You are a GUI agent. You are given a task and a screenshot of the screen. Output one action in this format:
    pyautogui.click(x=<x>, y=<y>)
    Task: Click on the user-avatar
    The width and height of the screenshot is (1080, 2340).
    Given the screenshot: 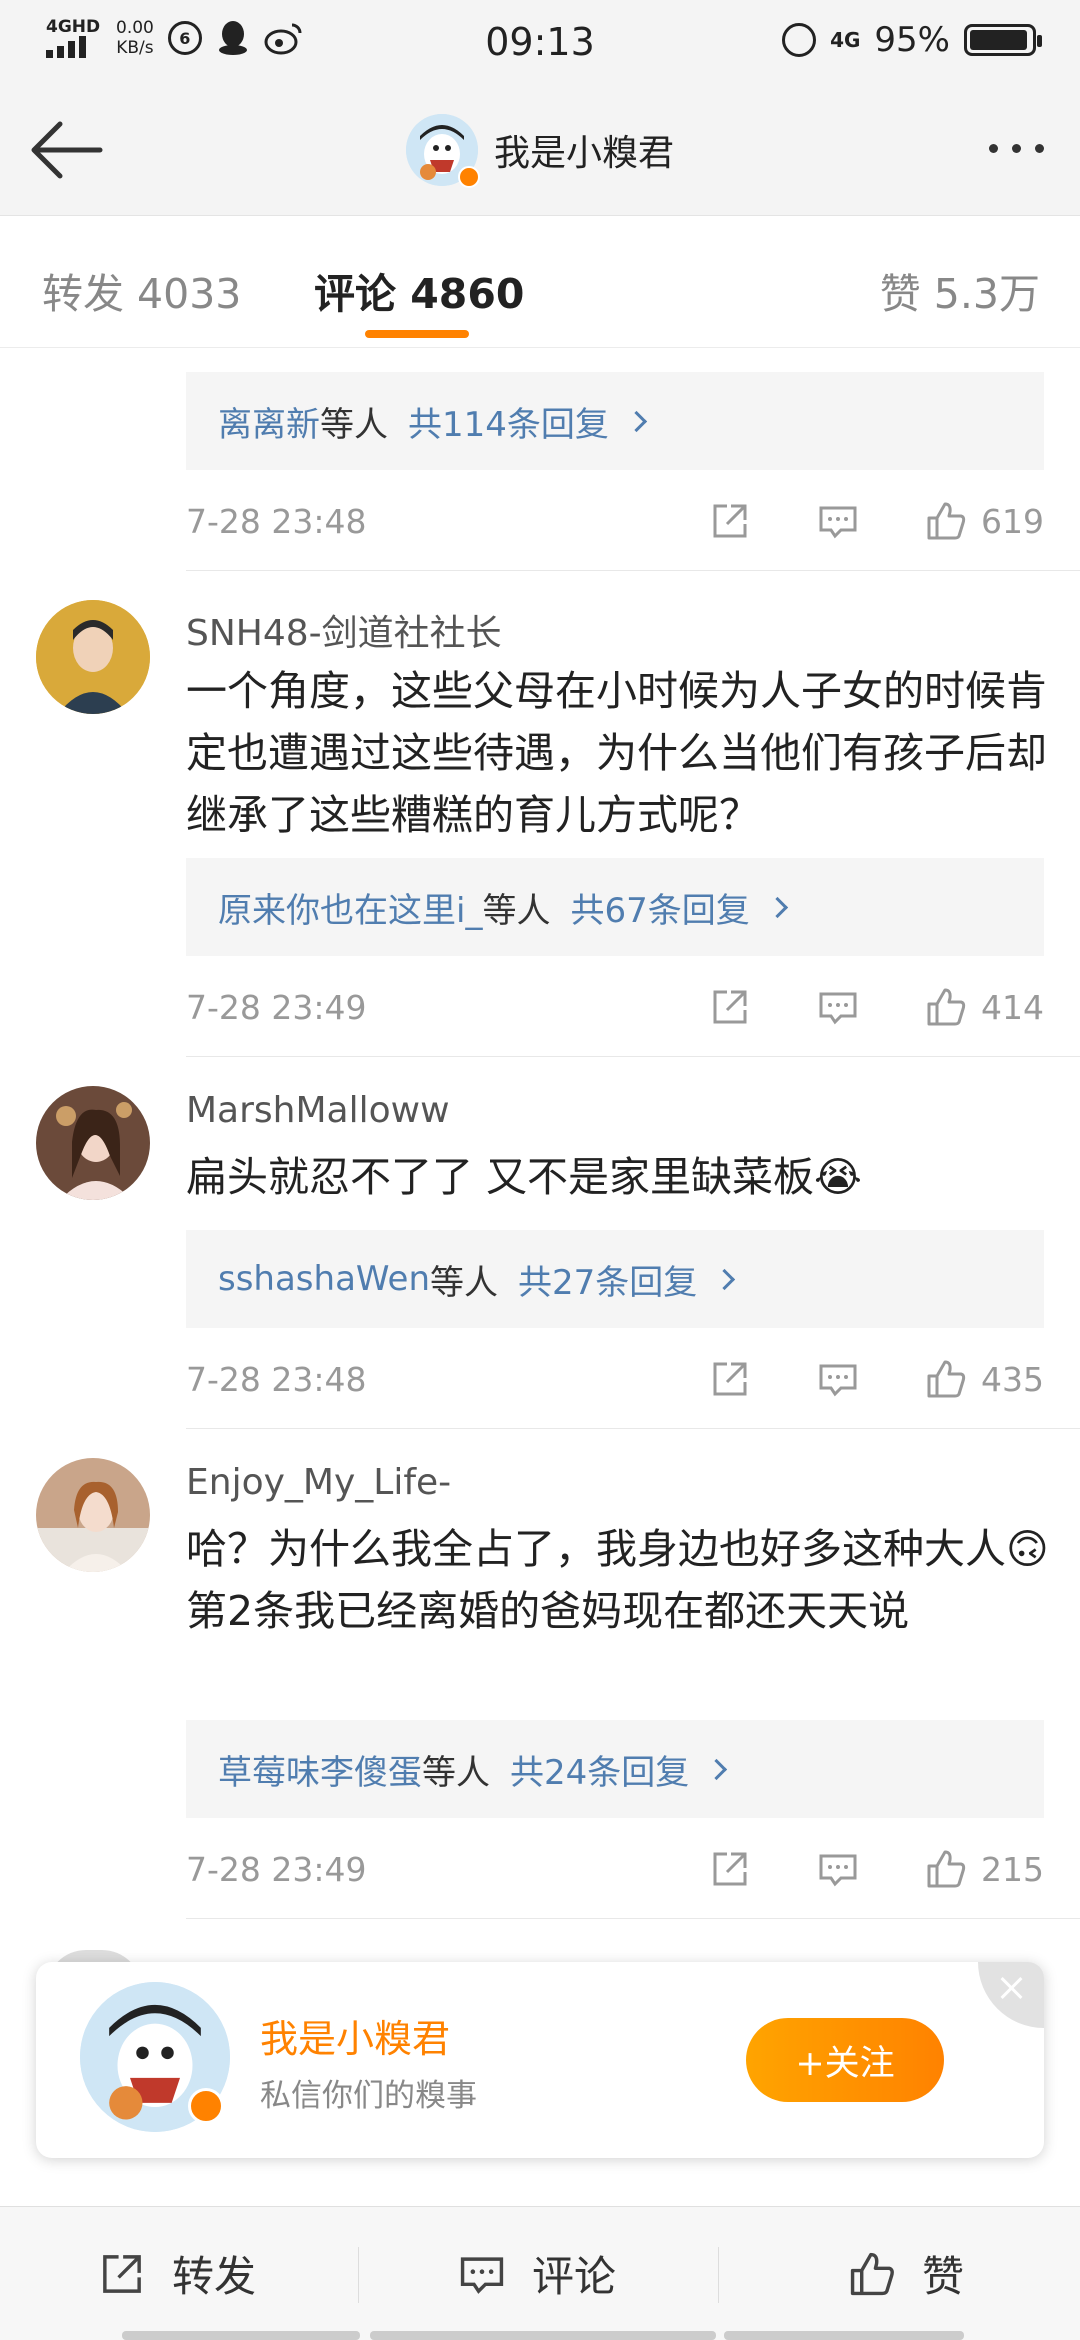 What is the action you would take?
    pyautogui.click(x=442, y=151)
    